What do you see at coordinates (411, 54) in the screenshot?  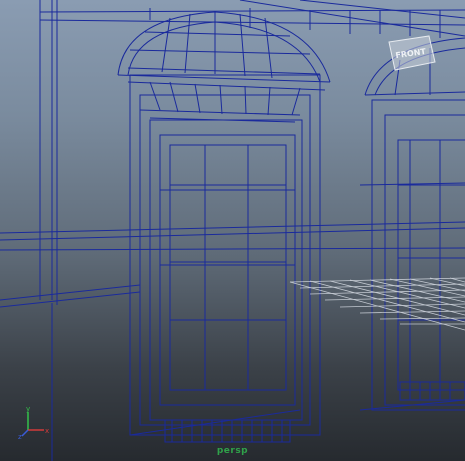 I see `view-cube: FRONT` at bounding box center [411, 54].